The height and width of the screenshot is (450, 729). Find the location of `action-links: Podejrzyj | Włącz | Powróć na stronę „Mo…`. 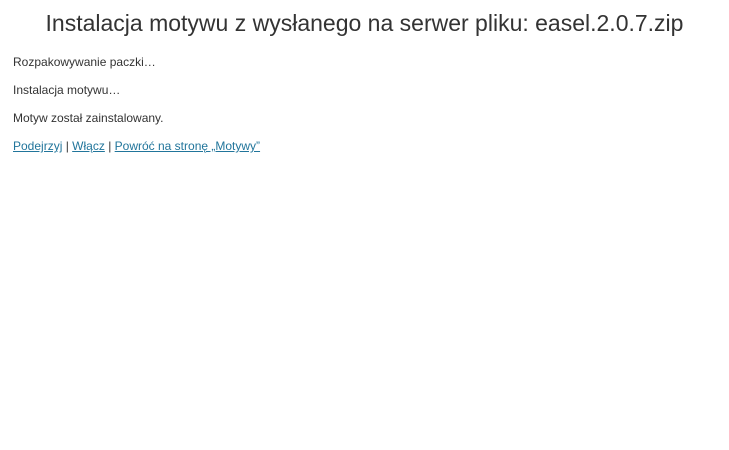

action-links: Podejrzyj | Włącz | Powróć na stronę „Mo… is located at coordinates (136, 146).